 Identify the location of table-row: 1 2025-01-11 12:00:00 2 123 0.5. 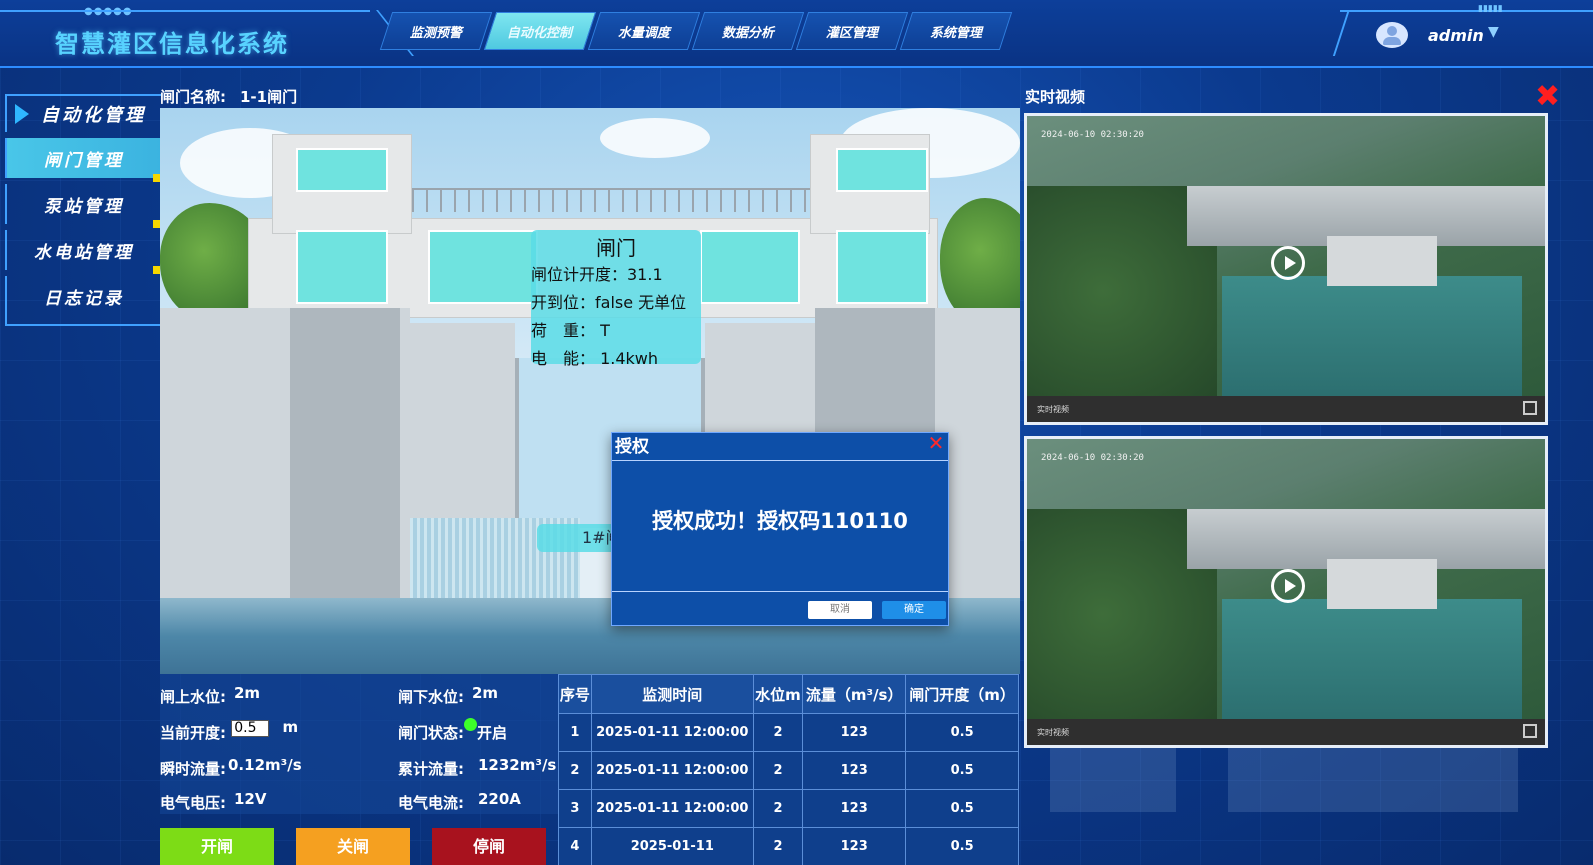
(788, 732).